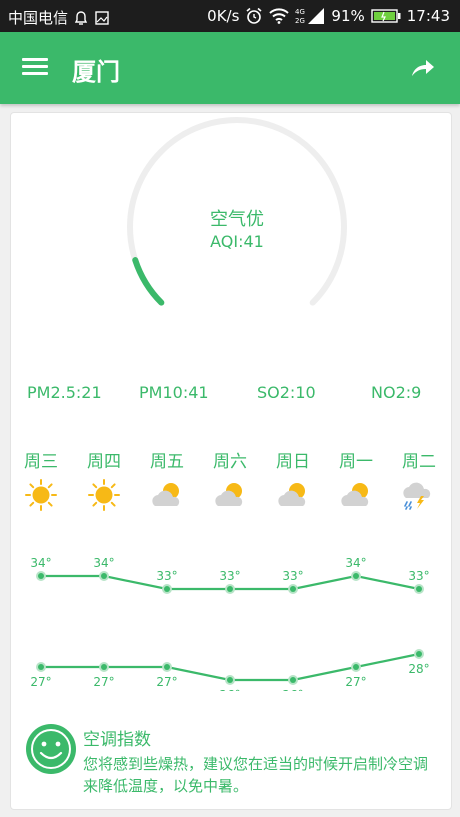  I want to click on city-title: 厦门, so click(96, 72).